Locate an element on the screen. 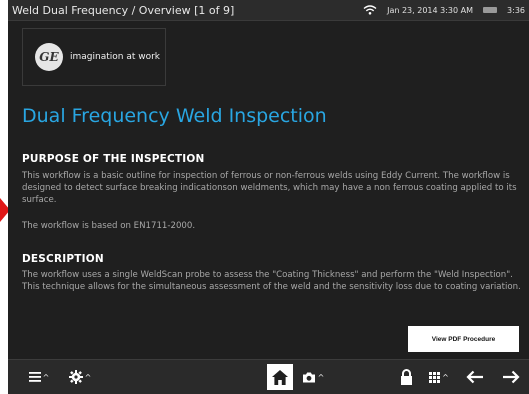 This screenshot has height=394, width=529. arrow-left-icon is located at coordinates (474, 377).